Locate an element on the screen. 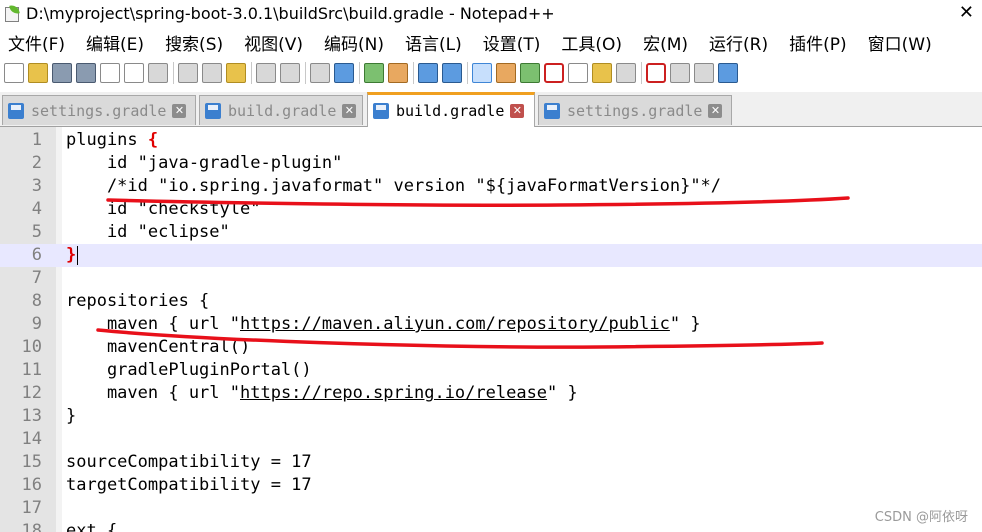 The width and height of the screenshot is (982, 532). new-file-icon is located at coordinates (14, 73).